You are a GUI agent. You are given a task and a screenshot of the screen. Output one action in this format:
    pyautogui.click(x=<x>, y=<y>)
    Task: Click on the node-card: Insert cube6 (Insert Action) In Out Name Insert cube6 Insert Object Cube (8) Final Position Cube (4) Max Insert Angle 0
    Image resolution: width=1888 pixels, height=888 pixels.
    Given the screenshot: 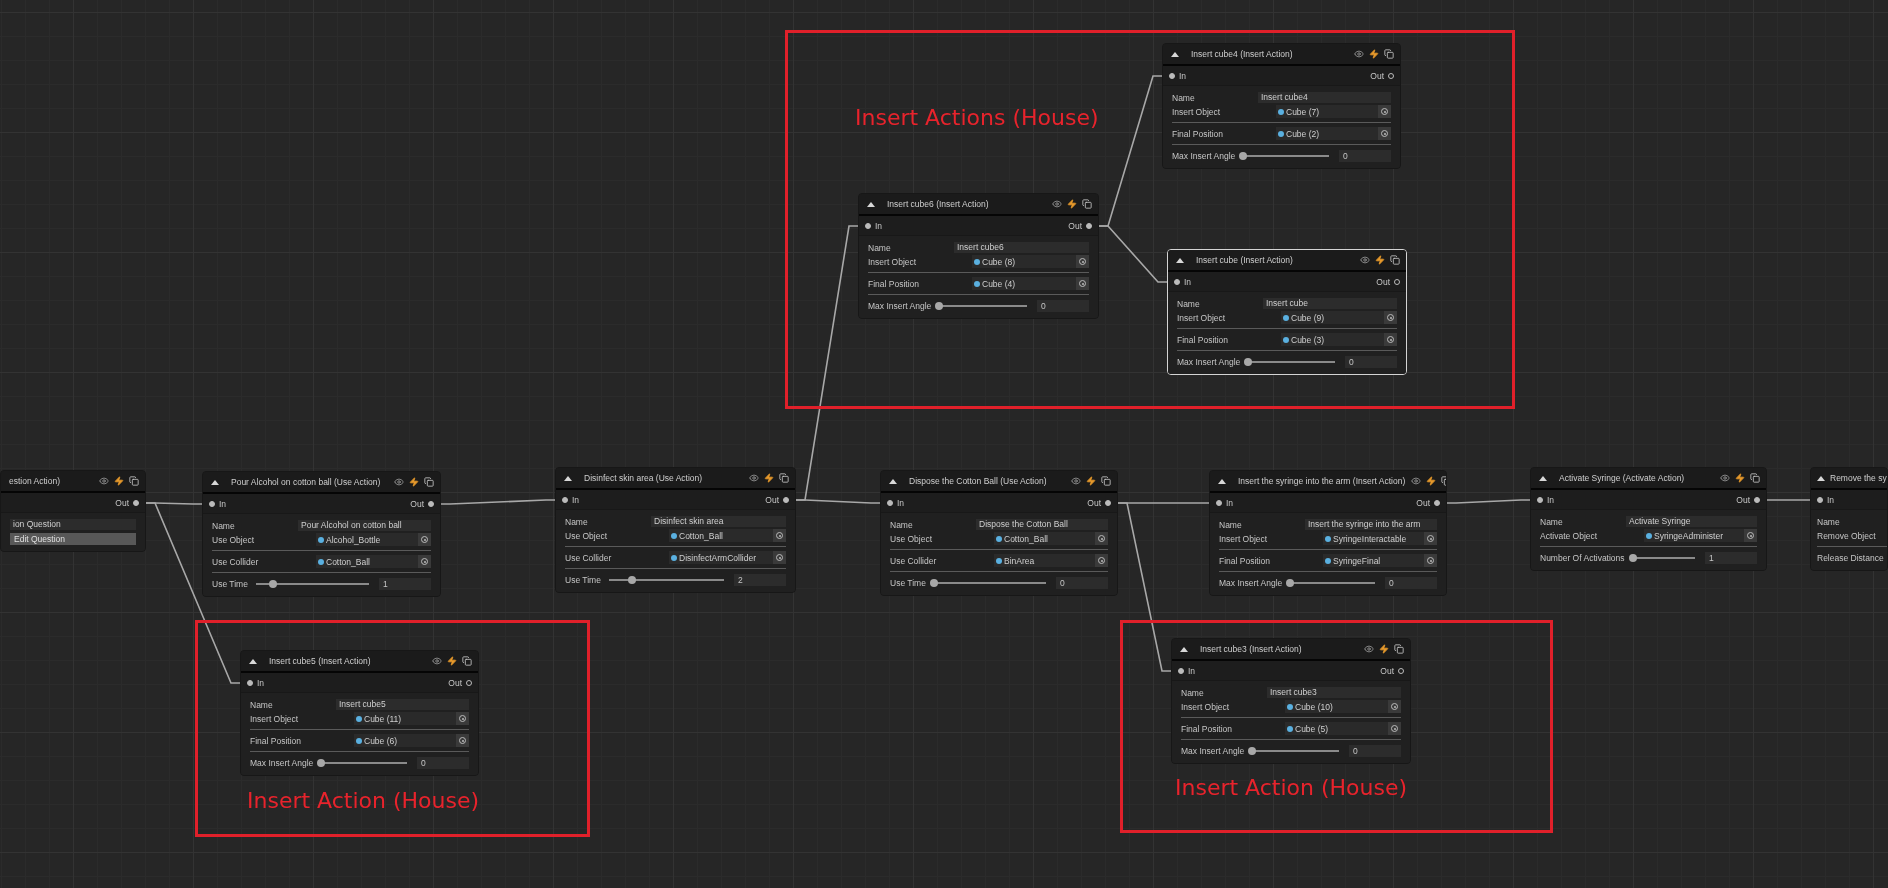 What is the action you would take?
    pyautogui.click(x=978, y=256)
    